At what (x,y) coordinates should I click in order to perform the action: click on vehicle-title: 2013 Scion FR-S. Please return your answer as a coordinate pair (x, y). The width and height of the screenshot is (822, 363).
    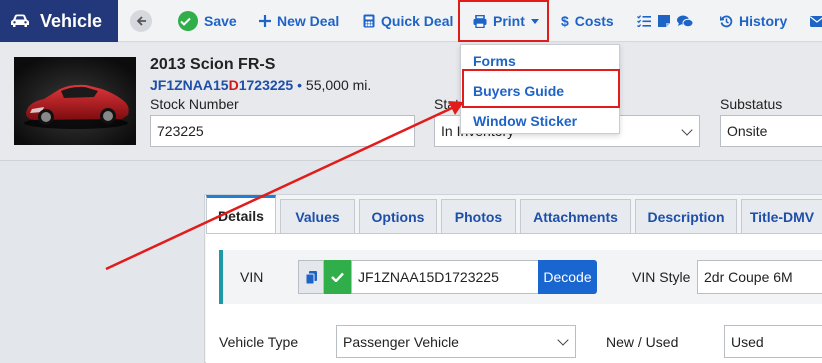
    Looking at the image, I should click on (213, 64).